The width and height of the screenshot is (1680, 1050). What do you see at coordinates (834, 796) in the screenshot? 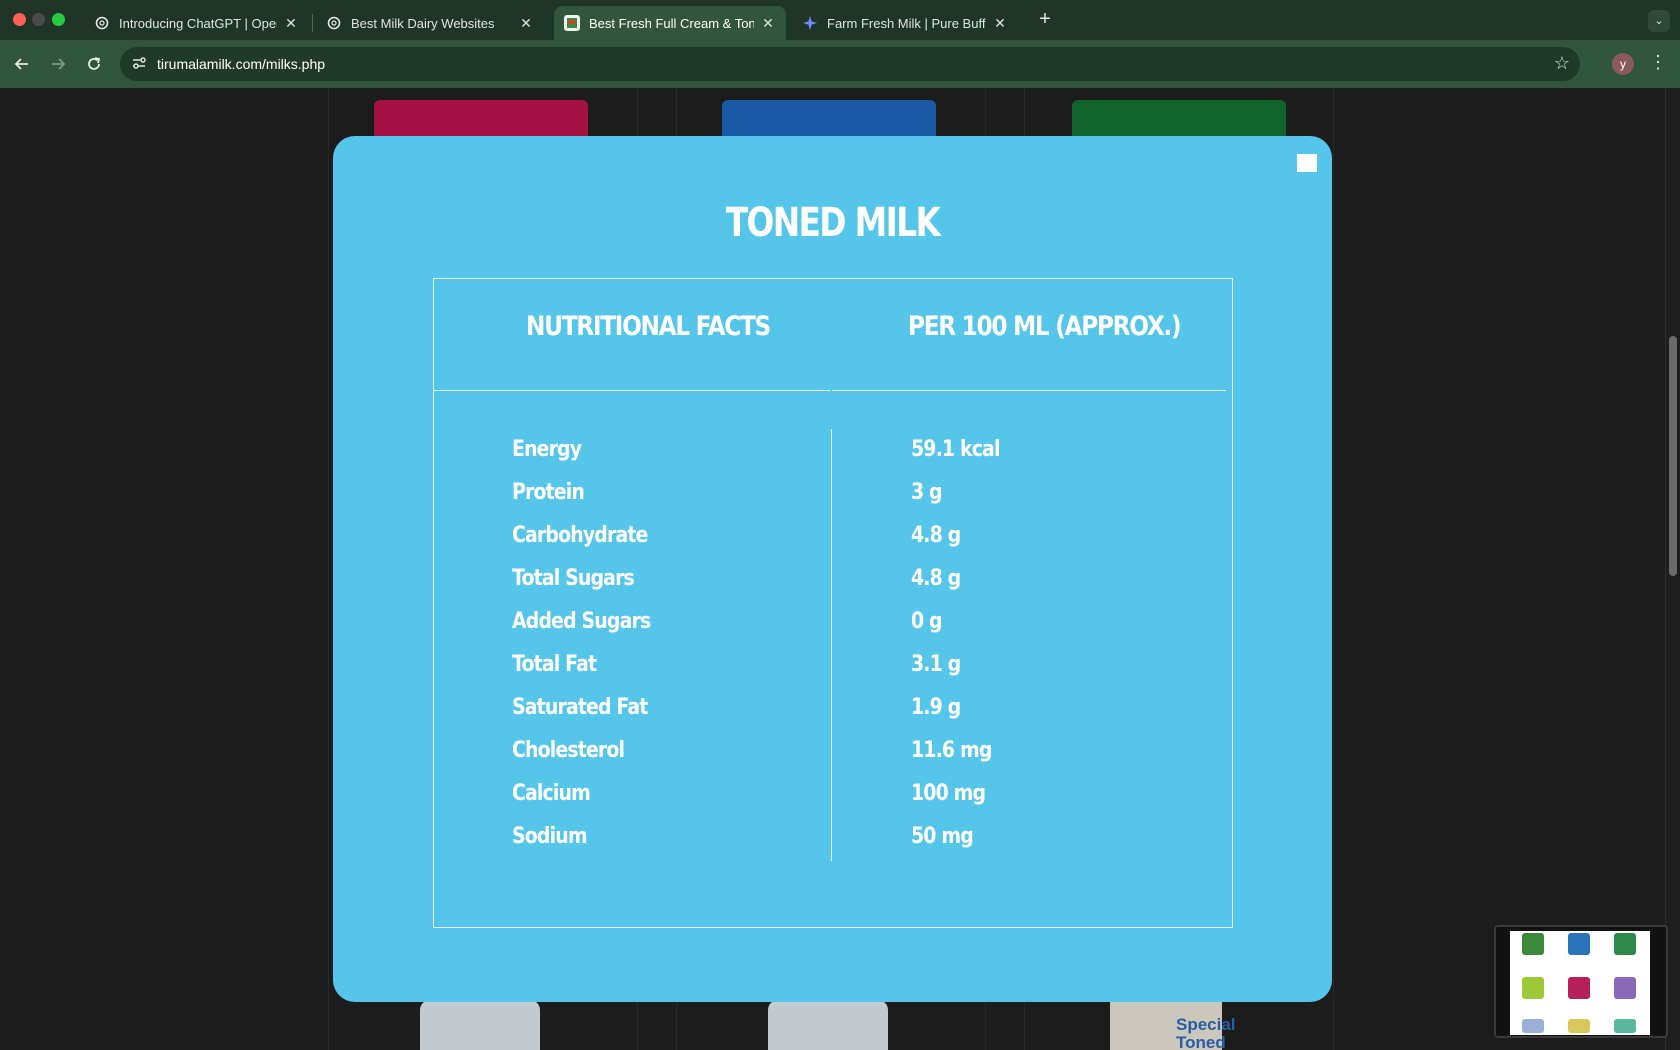
I see `table-row: Calcium 100 mg` at bounding box center [834, 796].